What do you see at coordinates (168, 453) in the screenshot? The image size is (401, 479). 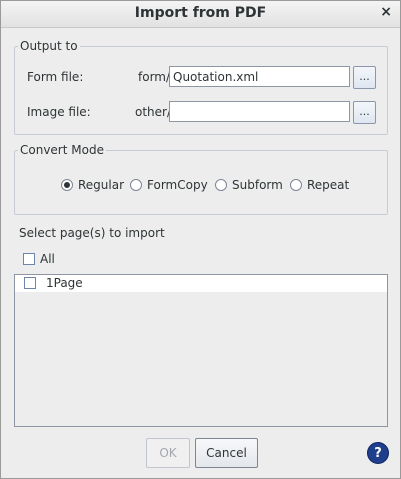 I see `ok-button: OK` at bounding box center [168, 453].